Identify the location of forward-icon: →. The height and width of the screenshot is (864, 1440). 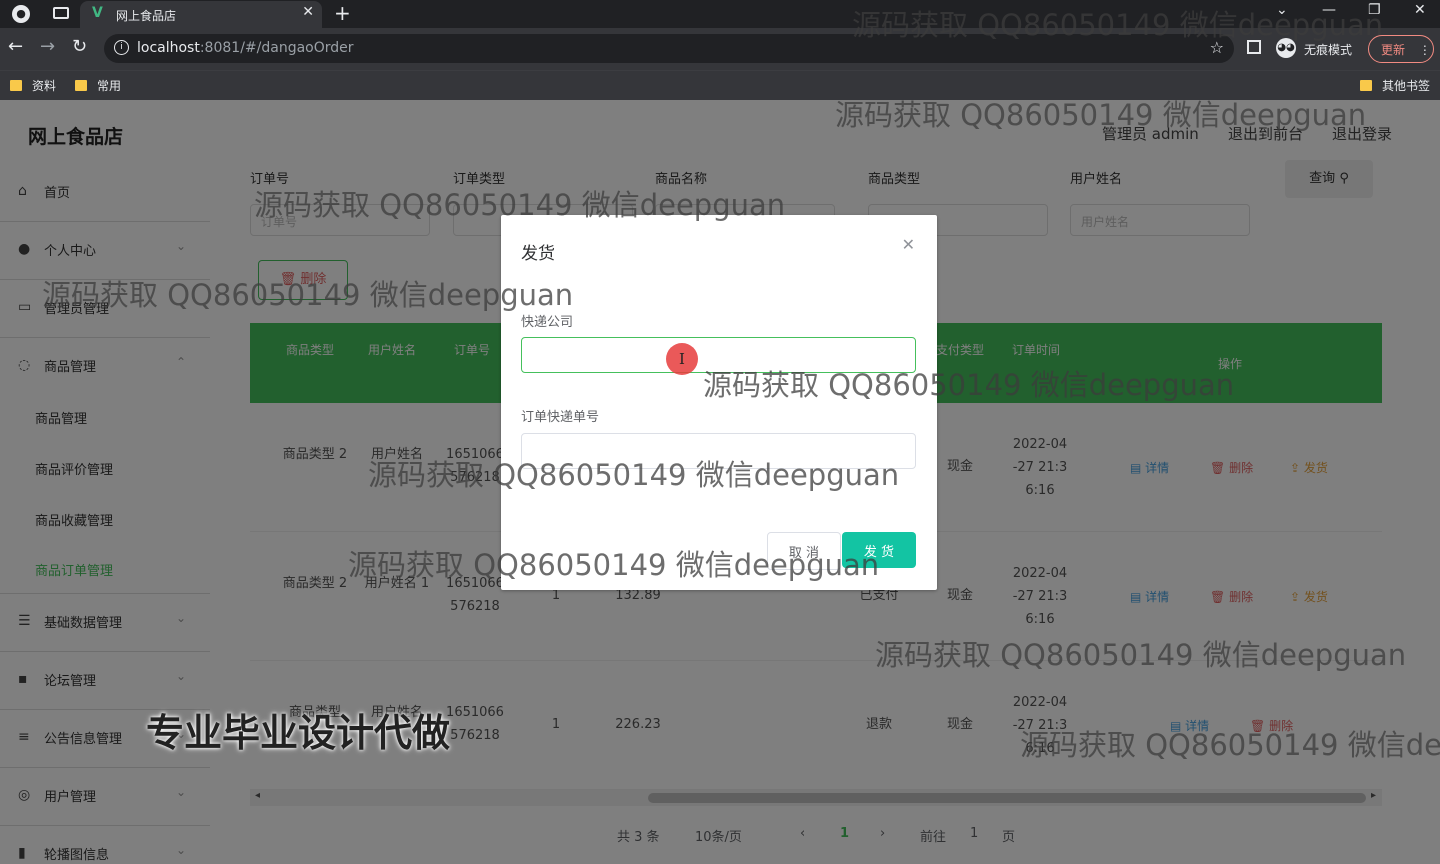
(47, 46).